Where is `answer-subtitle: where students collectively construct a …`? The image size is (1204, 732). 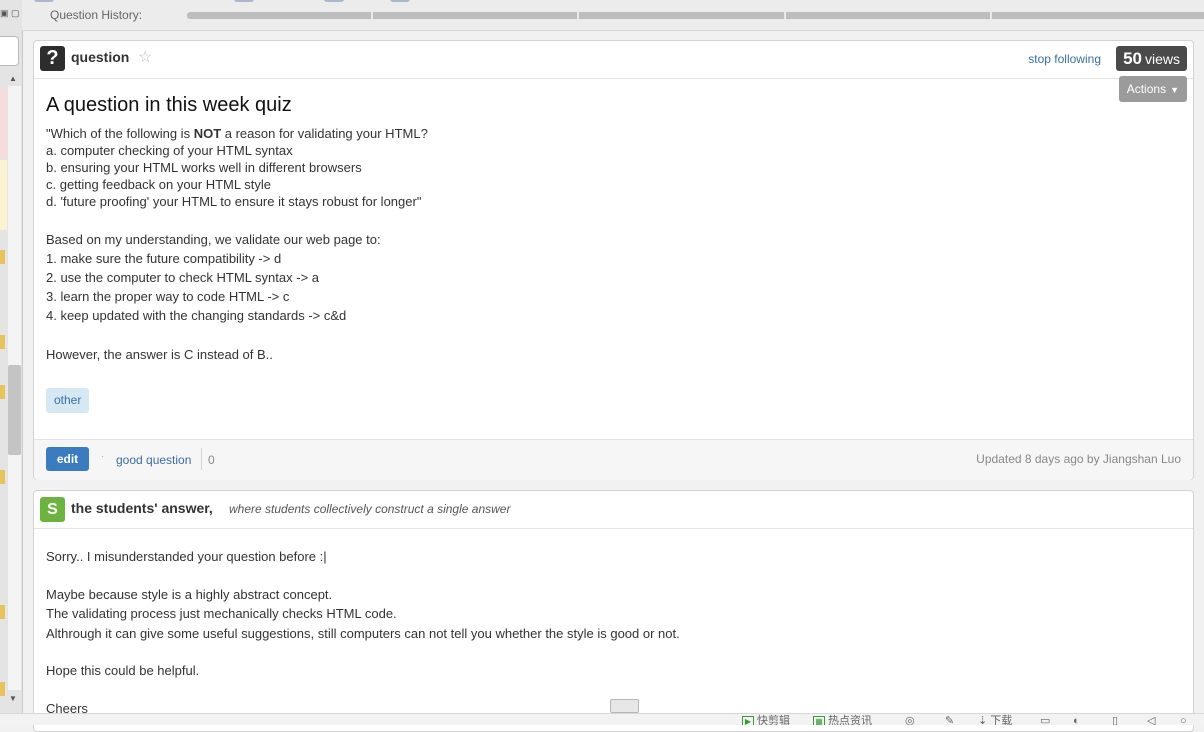
answer-subtitle: where students collectively construct a … is located at coordinates (370, 509).